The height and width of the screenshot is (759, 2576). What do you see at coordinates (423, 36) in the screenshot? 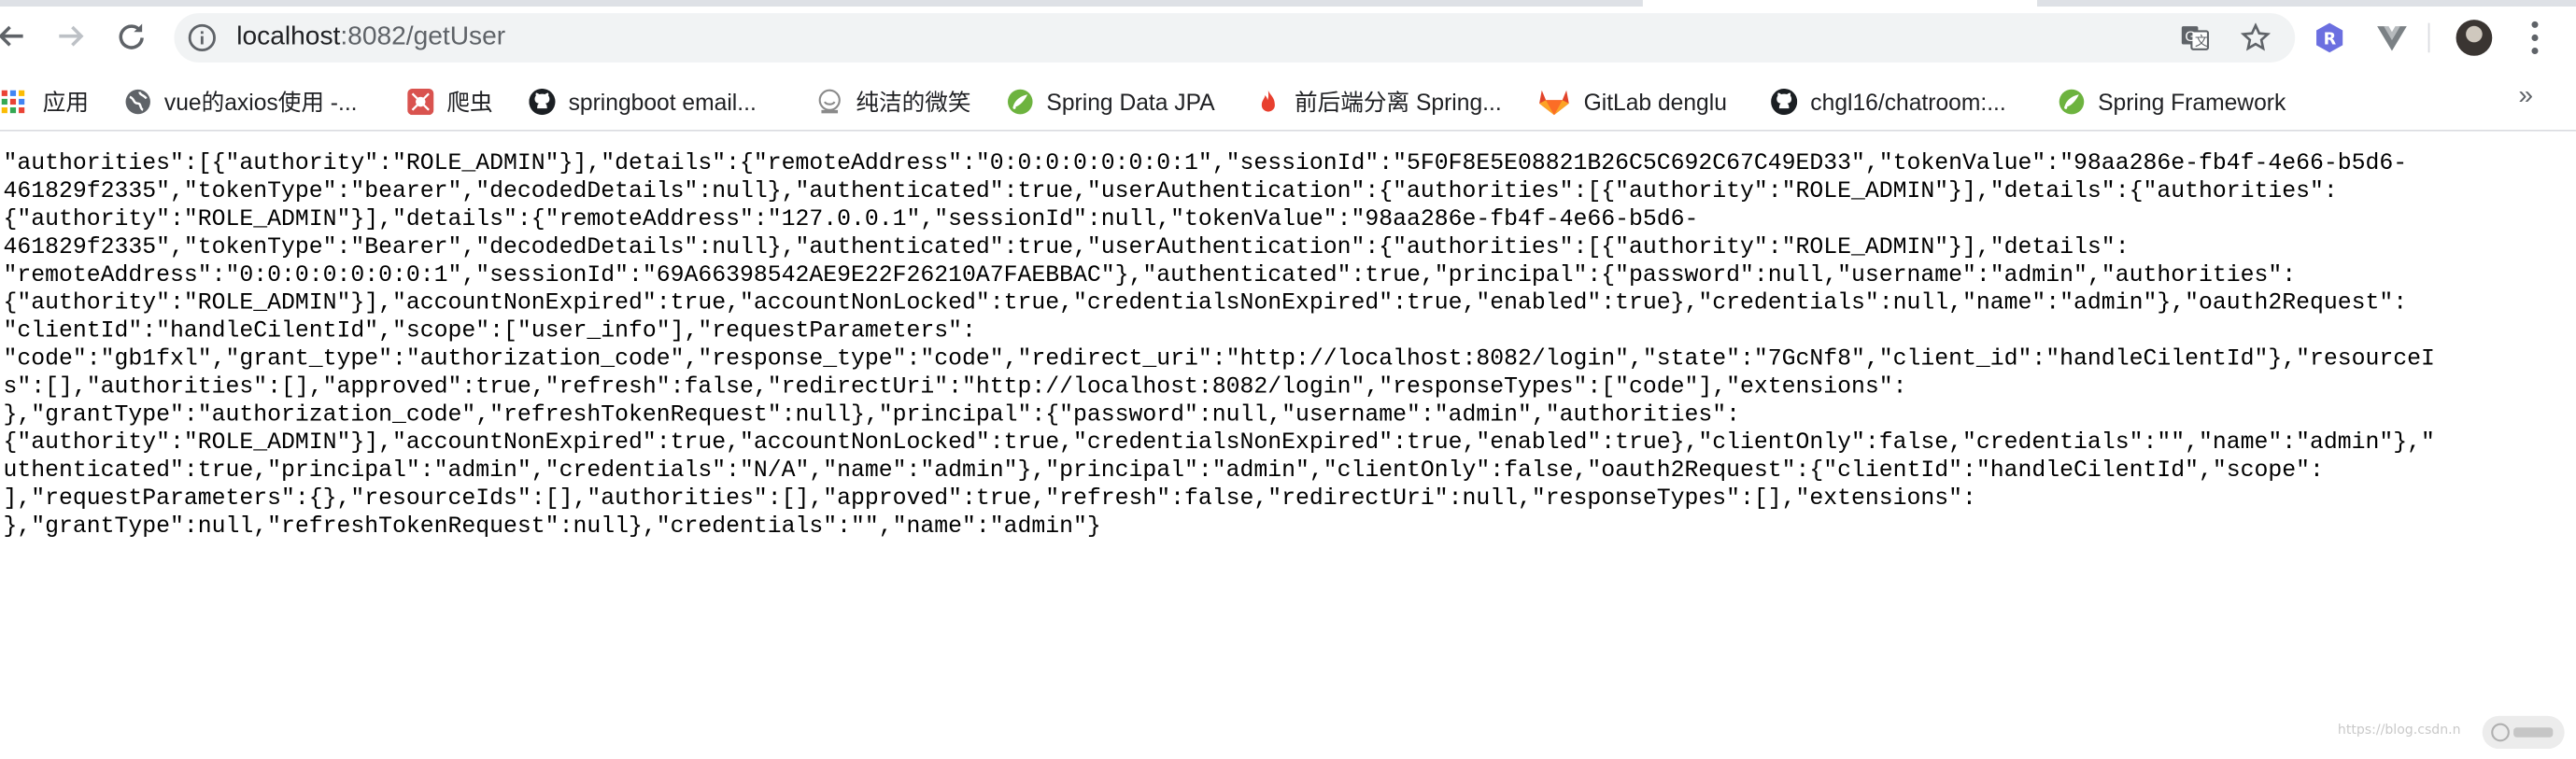
I see `url-path: :8082/getUser` at bounding box center [423, 36].